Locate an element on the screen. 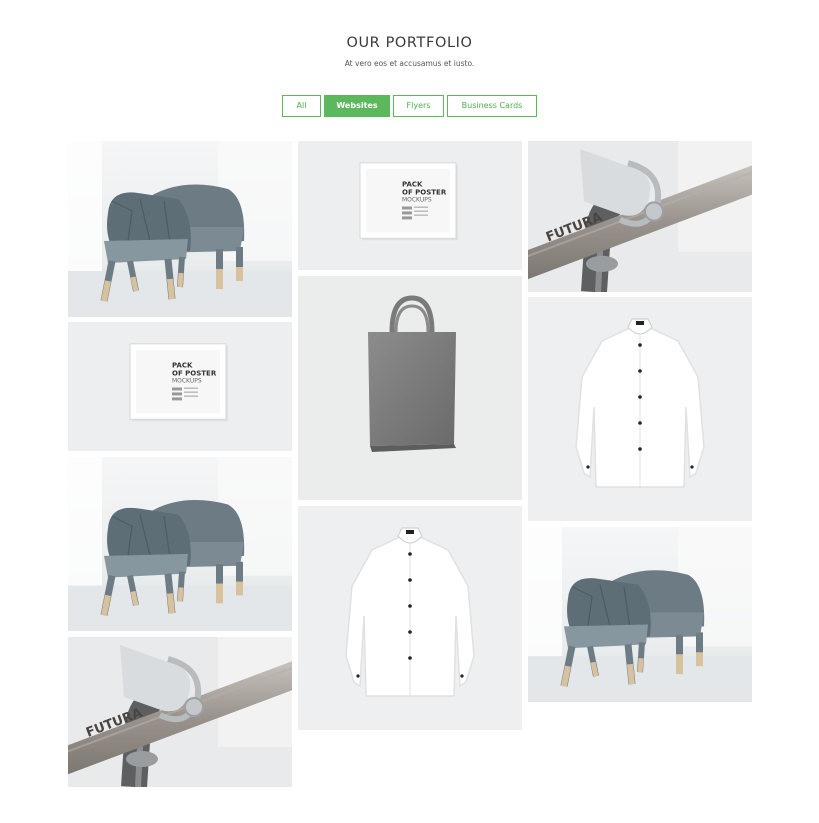  section-title: OUR PORTFOLIO is located at coordinates (409, 43).